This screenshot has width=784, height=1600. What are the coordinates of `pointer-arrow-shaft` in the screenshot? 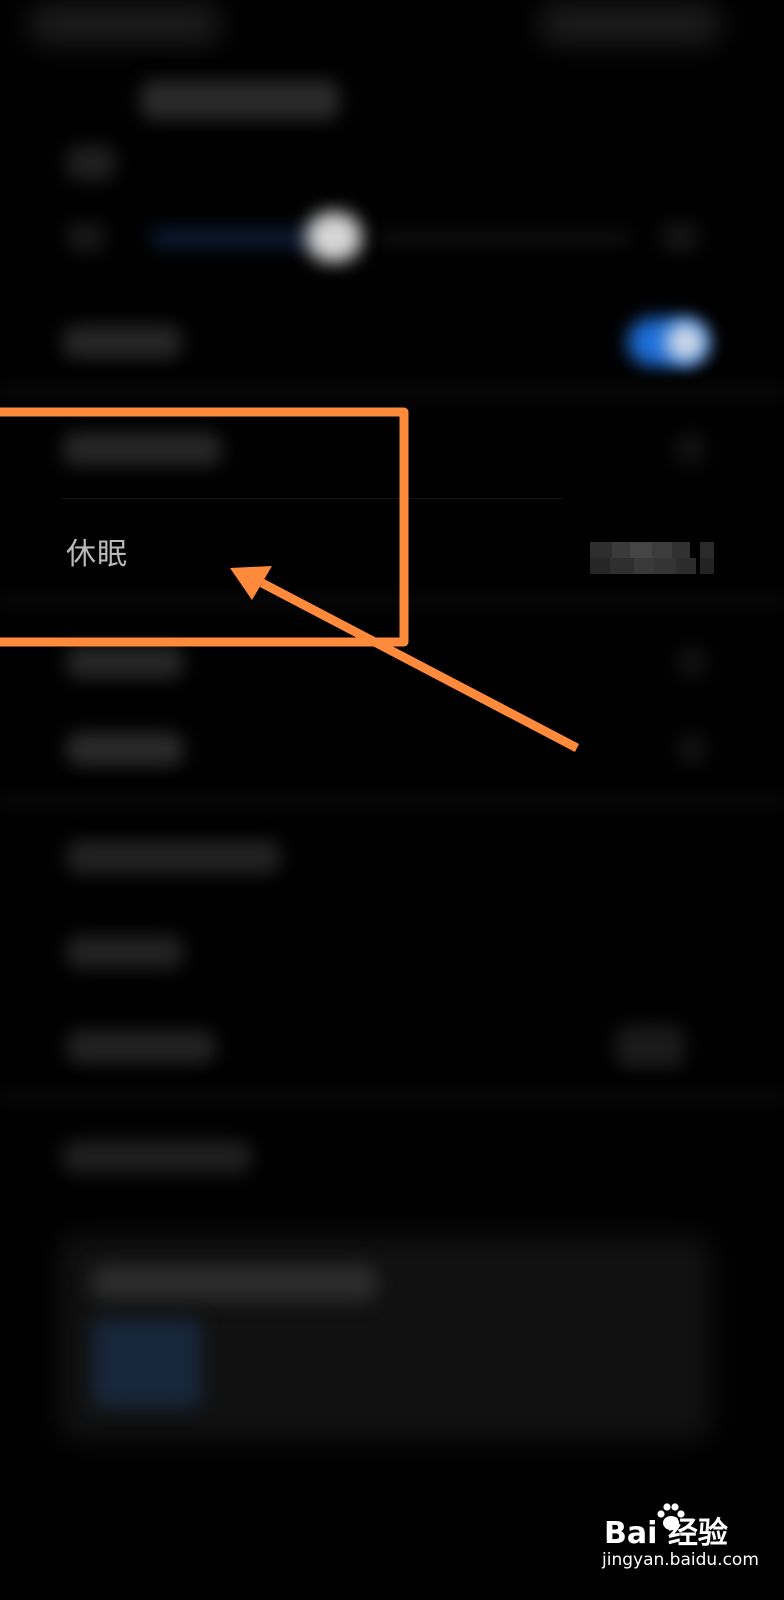 It's located at (419, 665).